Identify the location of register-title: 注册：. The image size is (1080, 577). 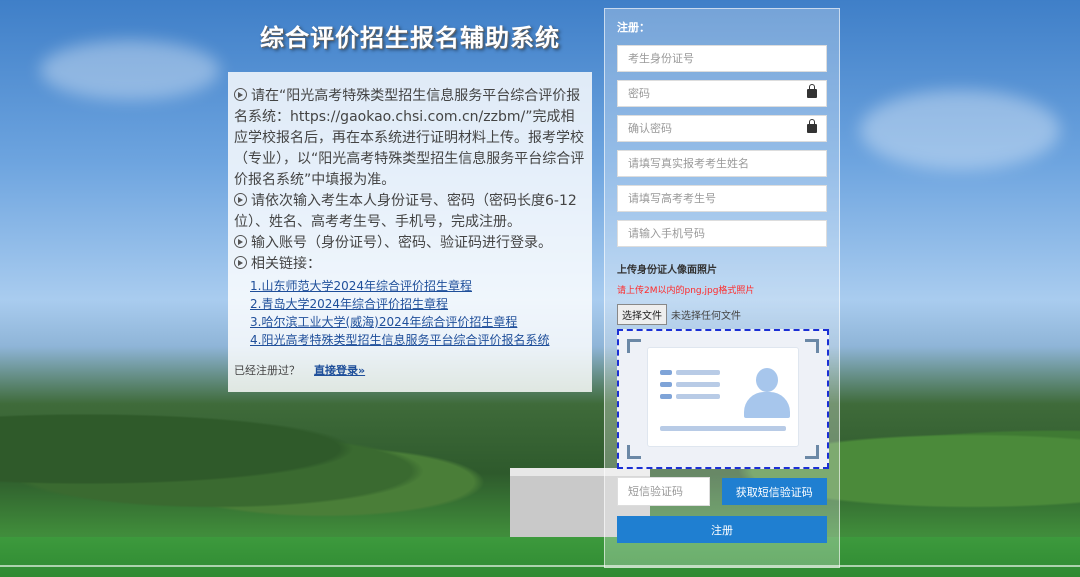
(633, 27).